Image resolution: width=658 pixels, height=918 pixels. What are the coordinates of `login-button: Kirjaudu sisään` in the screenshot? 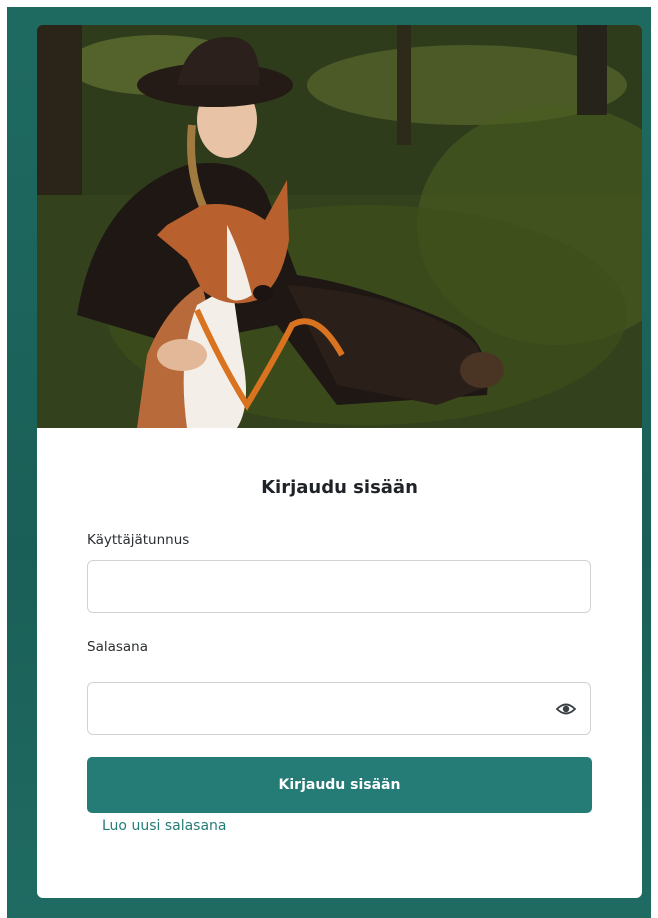 It's located at (339, 785).